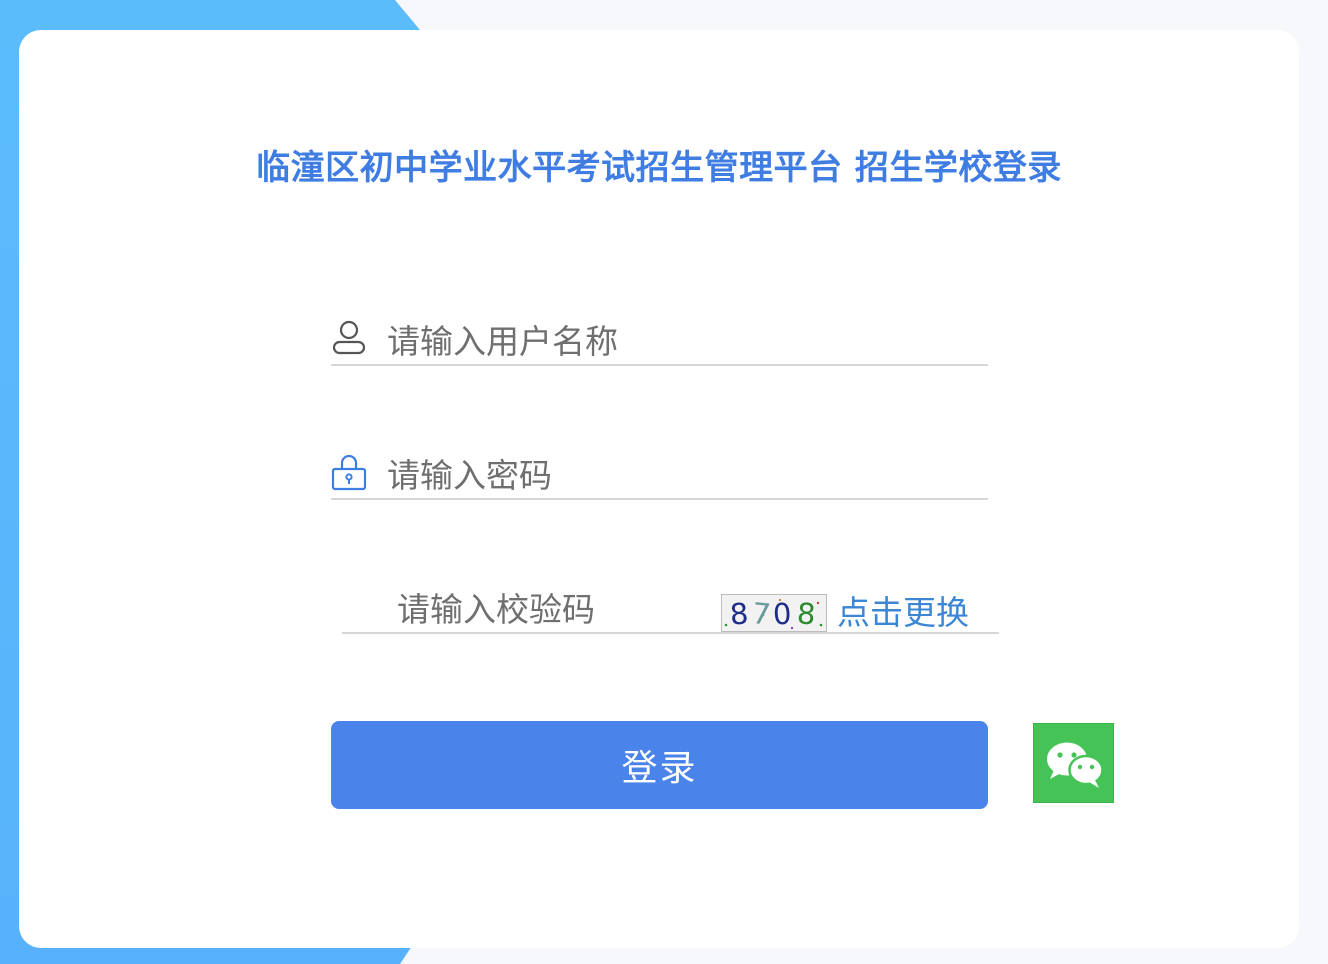 The width and height of the screenshot is (1328, 964). Describe the element at coordinates (349, 472) in the screenshot. I see `lock-icon` at that location.